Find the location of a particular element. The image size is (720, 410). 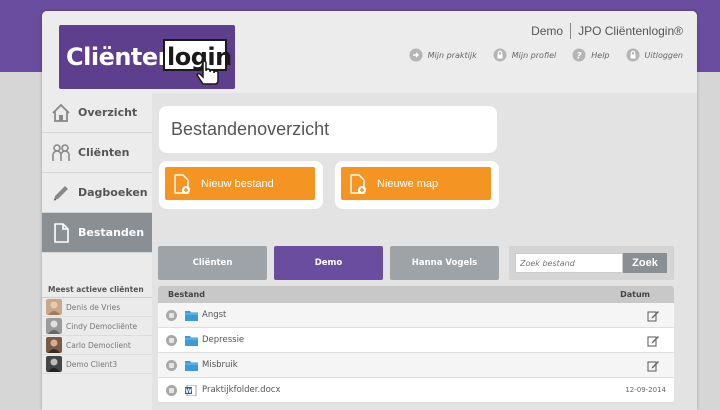

sidebar-item-label: Overzicht is located at coordinates (108, 112).